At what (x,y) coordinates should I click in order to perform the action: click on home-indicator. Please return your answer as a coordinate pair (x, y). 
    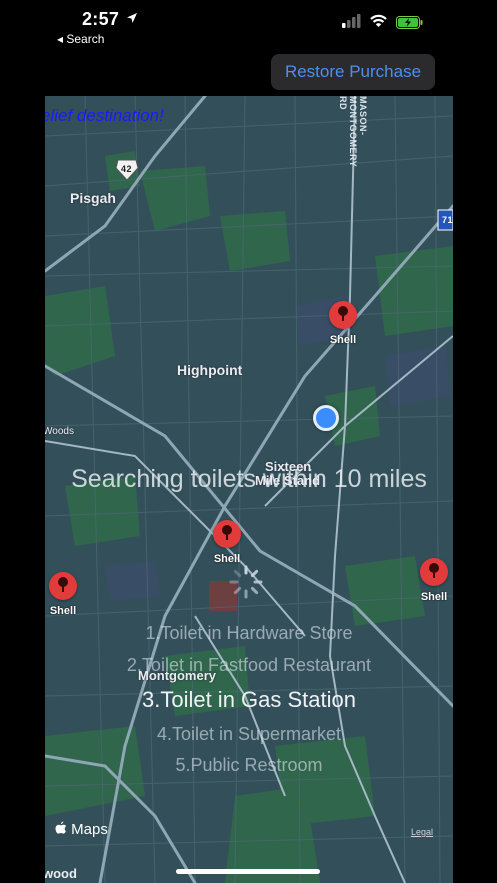
    Looking at the image, I should click on (248, 871).